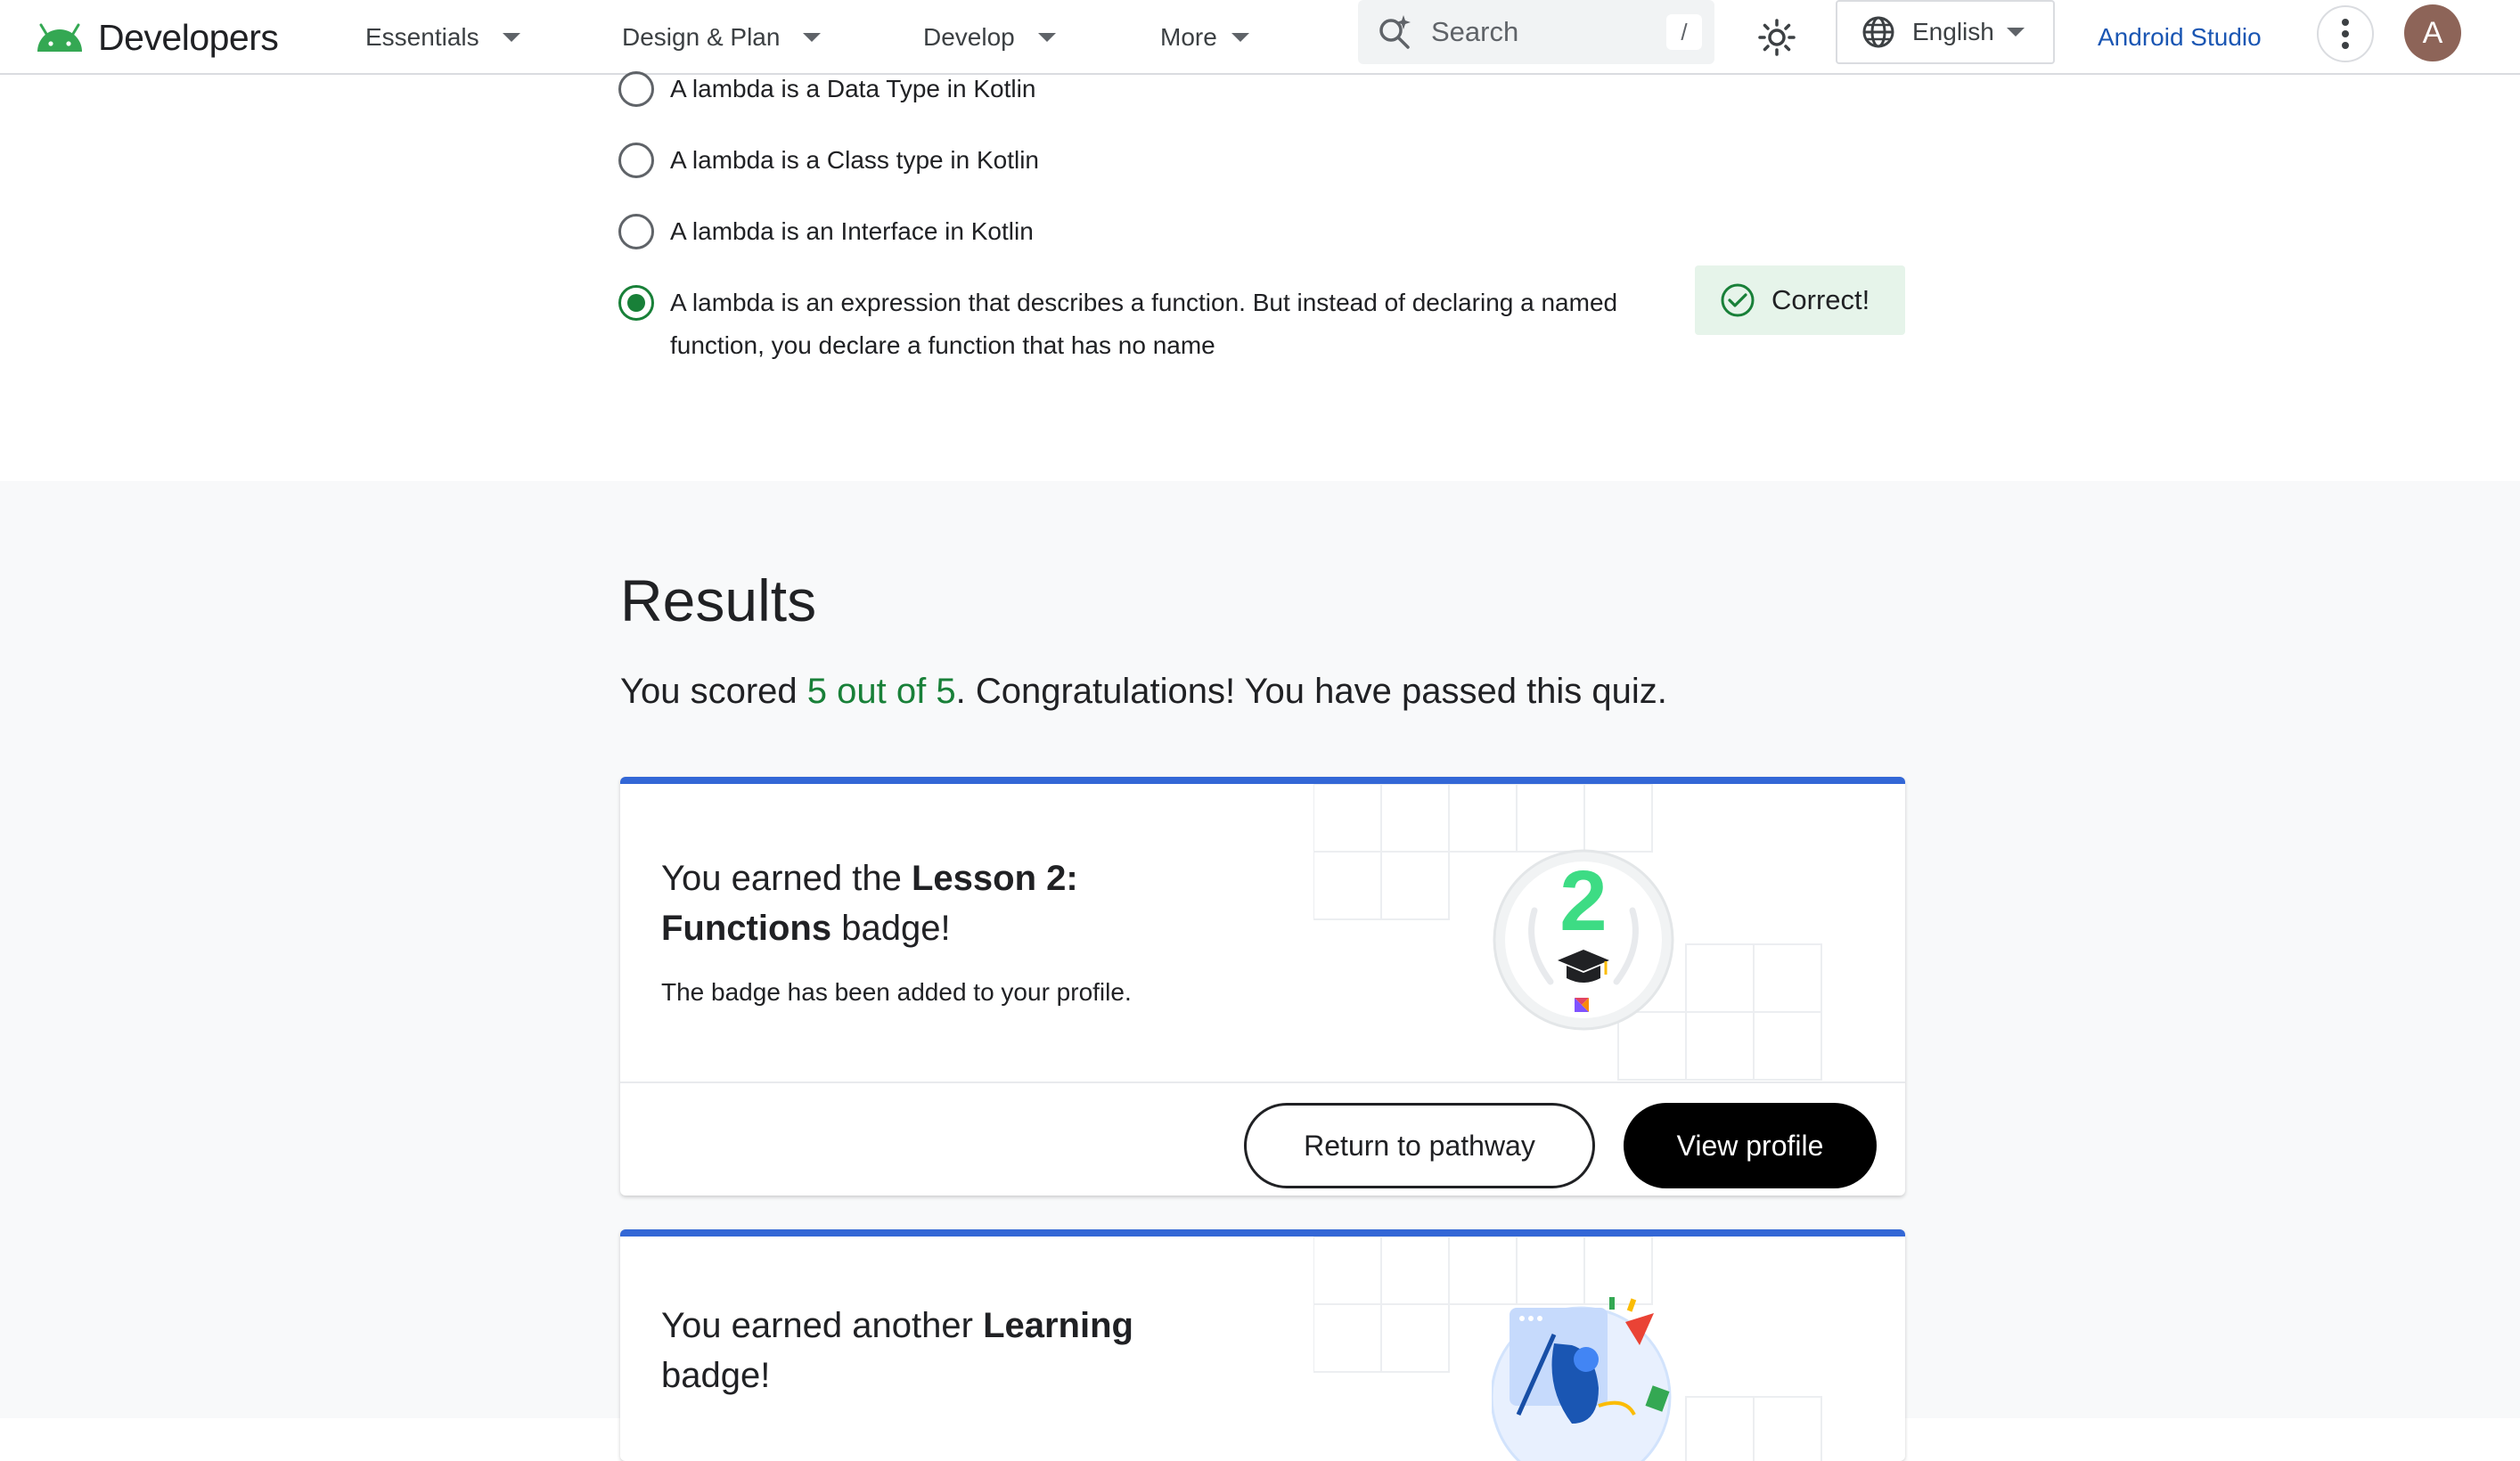  I want to click on quiz-option: A lambda is a Data Type in Kotlin, so click(826, 90).